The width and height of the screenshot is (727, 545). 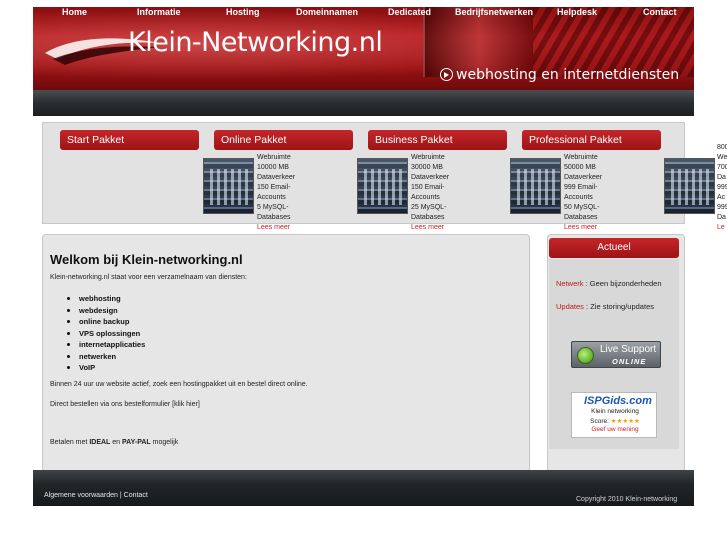 I want to click on spec-line: 999 Email-, so click(x=581, y=187).